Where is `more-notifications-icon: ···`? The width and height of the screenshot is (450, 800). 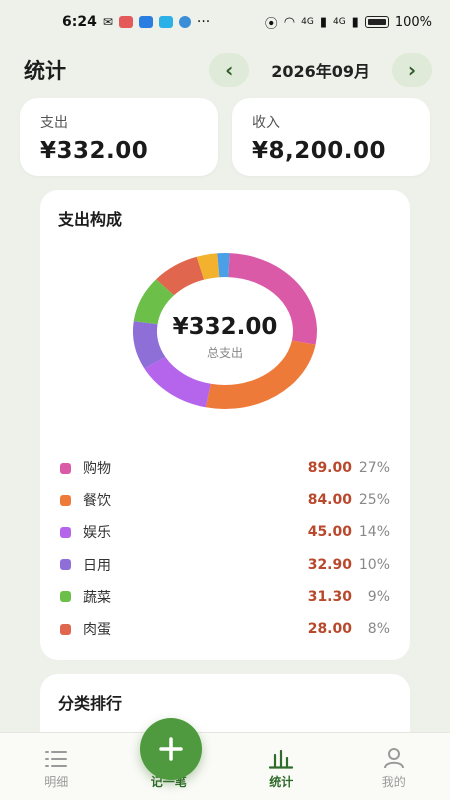 more-notifications-icon: ··· is located at coordinates (203, 22).